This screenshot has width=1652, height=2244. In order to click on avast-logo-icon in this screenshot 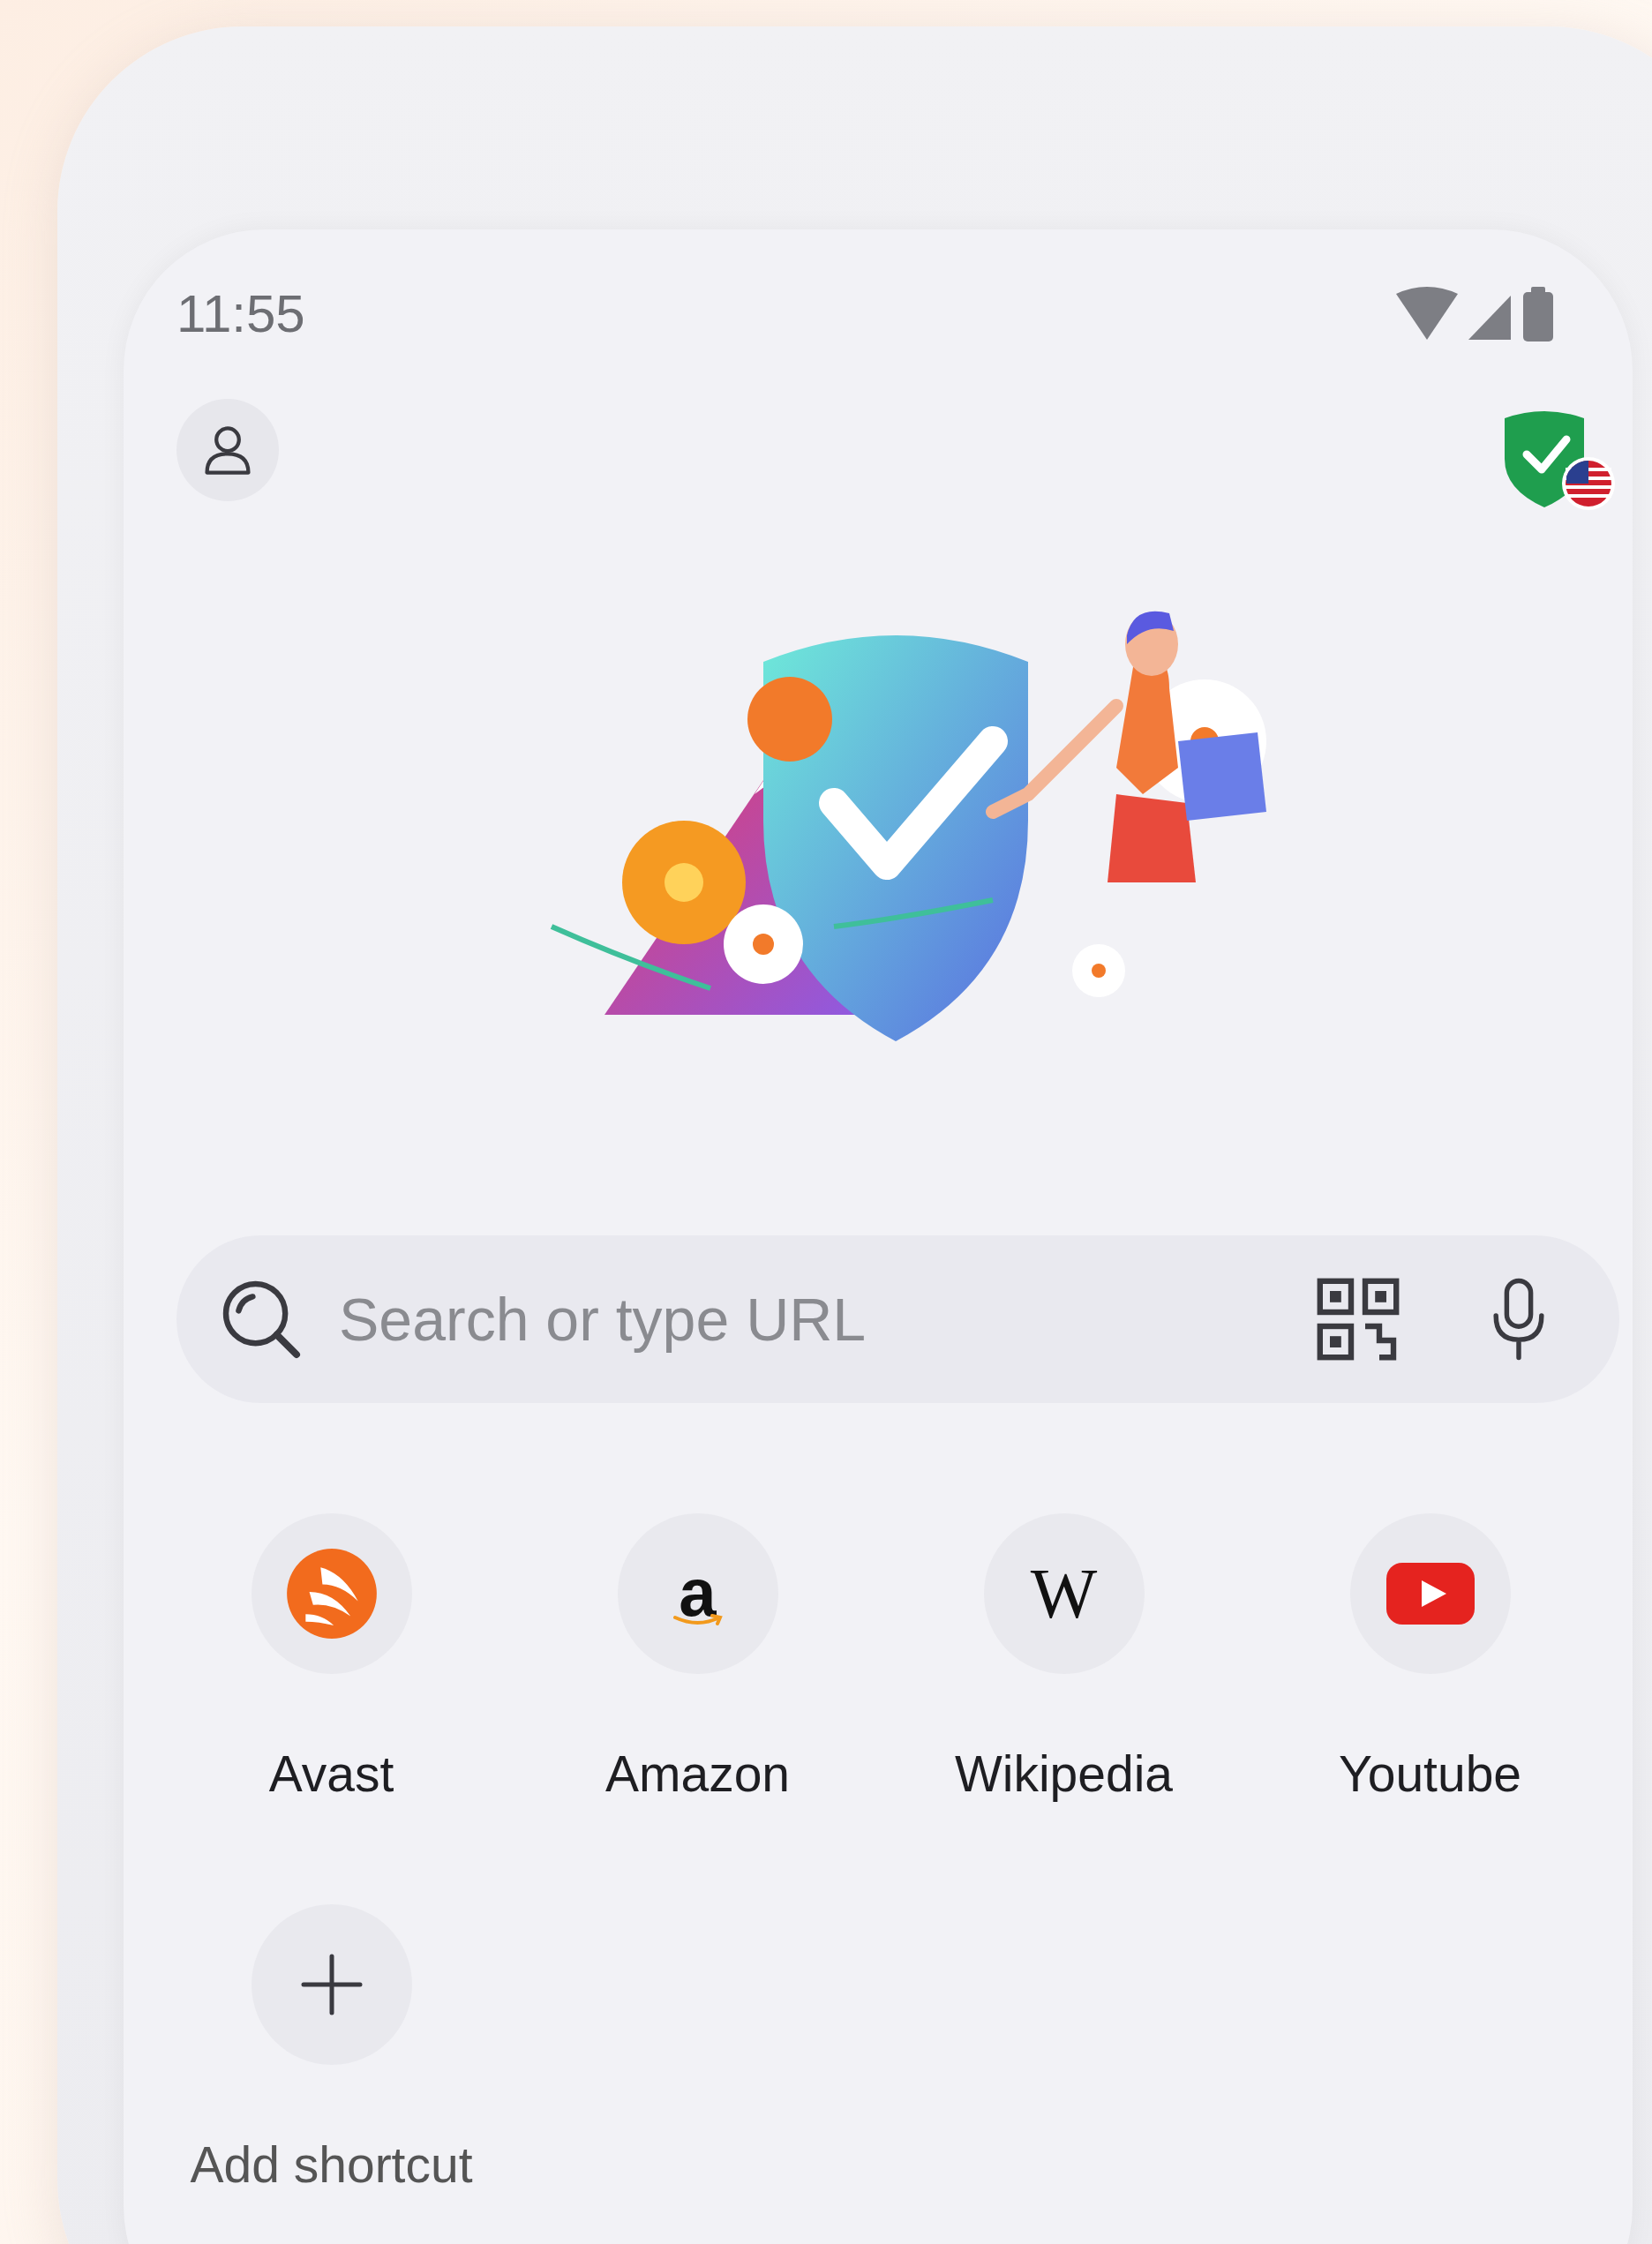, I will do `click(331, 1593)`.